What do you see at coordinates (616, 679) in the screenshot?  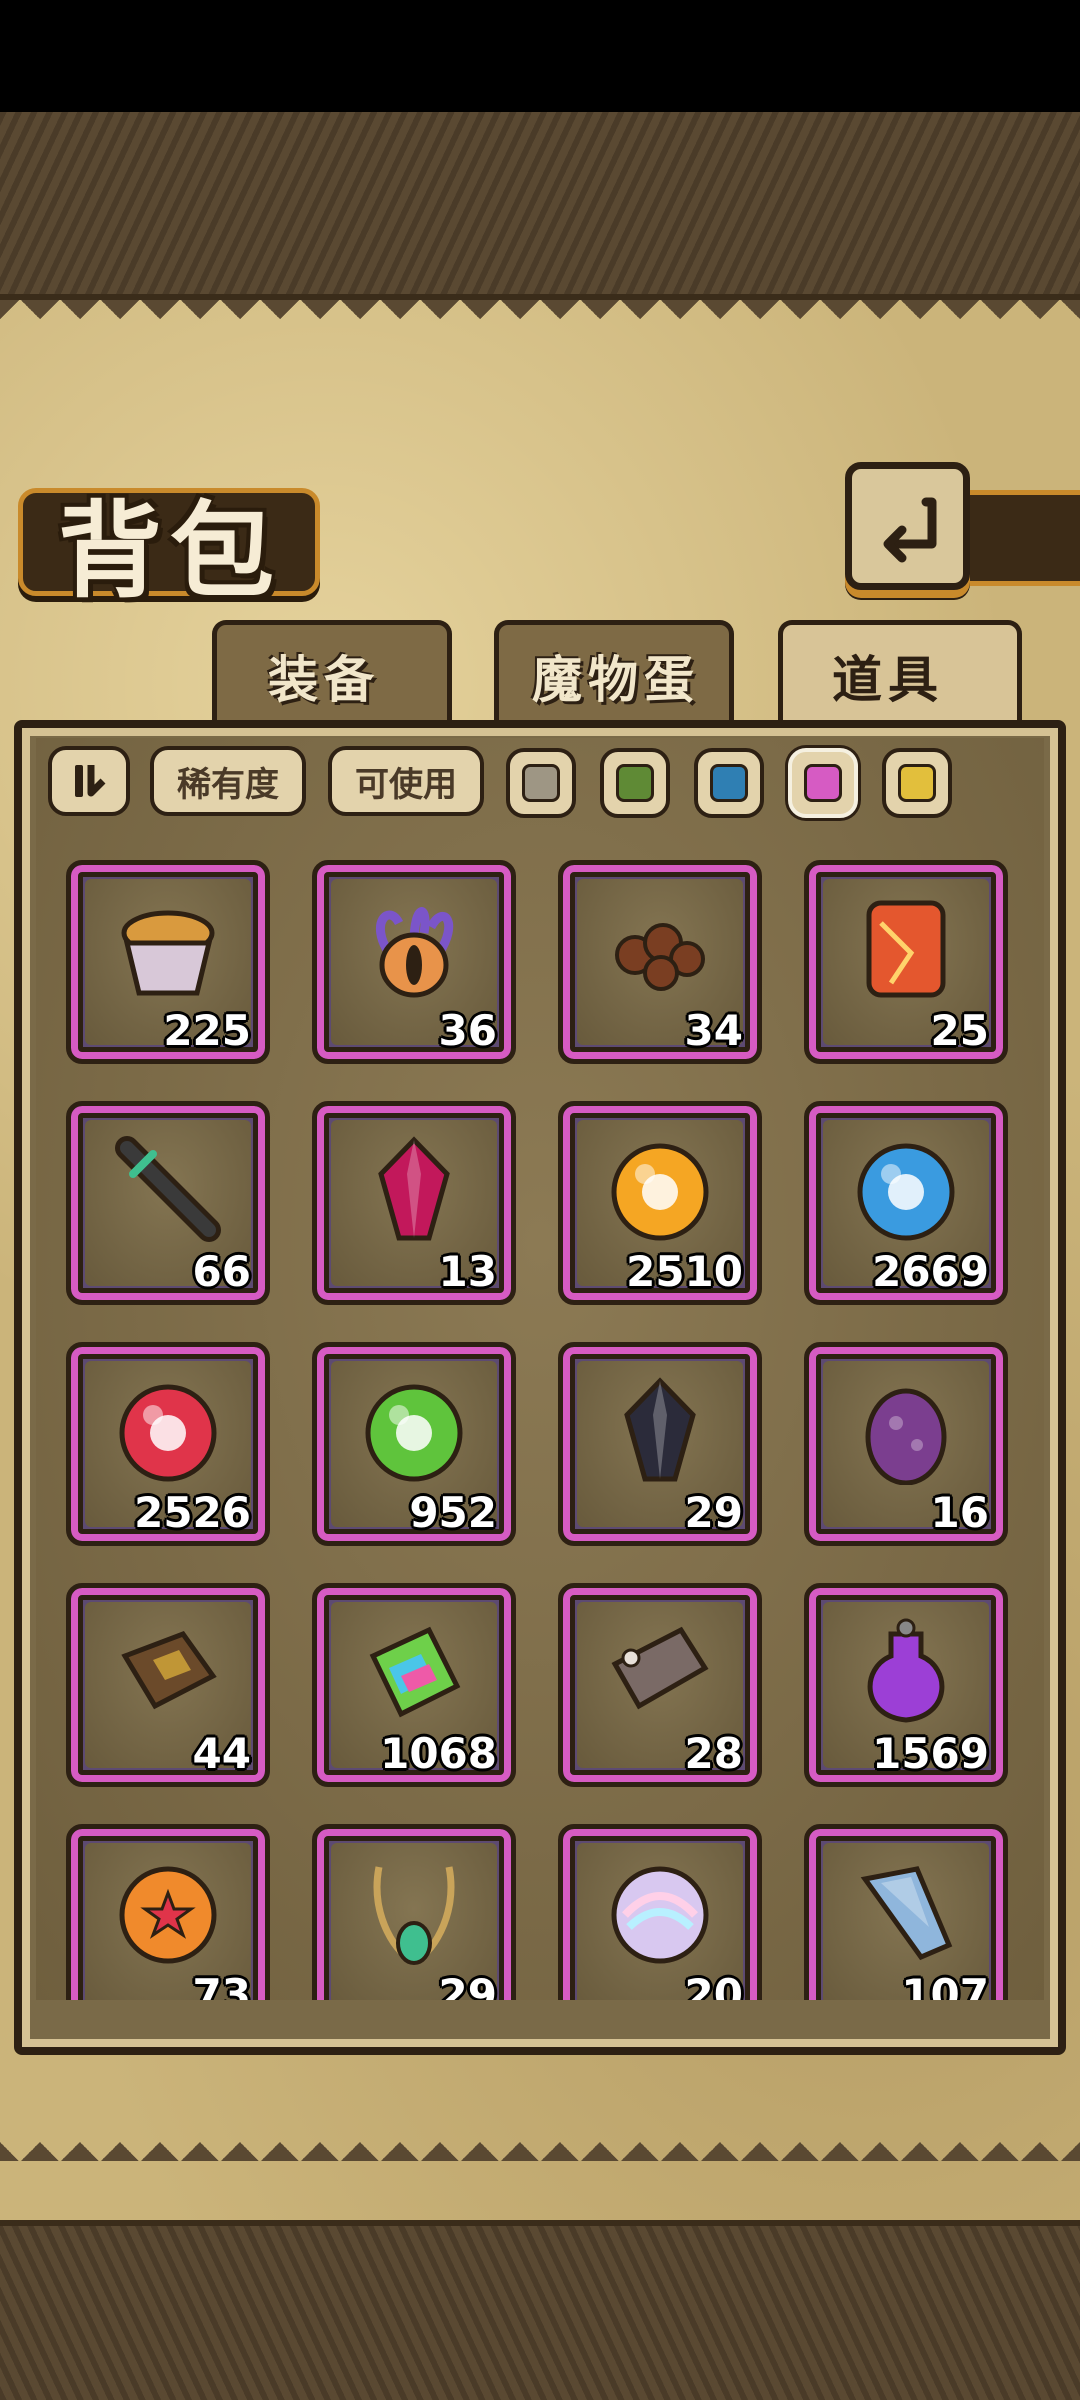 I see `tab-monster-egg-label: 魔物蛋` at bounding box center [616, 679].